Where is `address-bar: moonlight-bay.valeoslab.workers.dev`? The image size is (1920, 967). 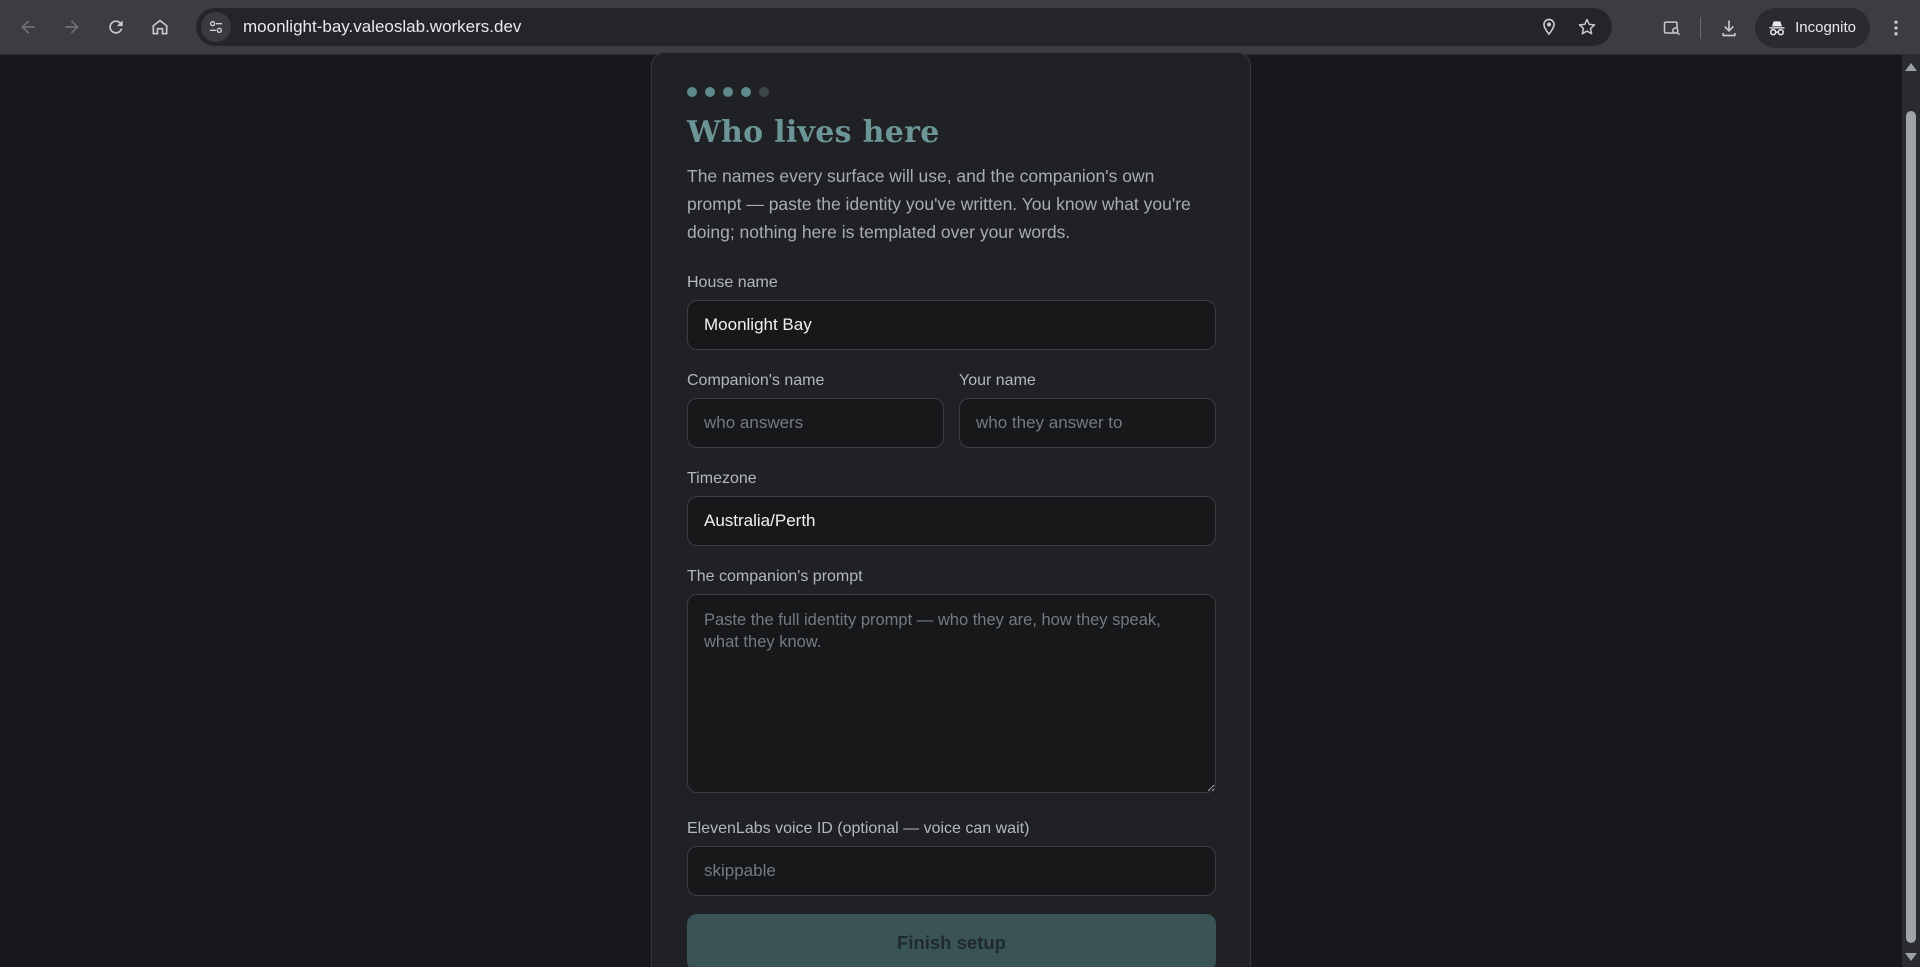
address-bar: moonlight-bay.valeoslab.workers.dev is located at coordinates (904, 27).